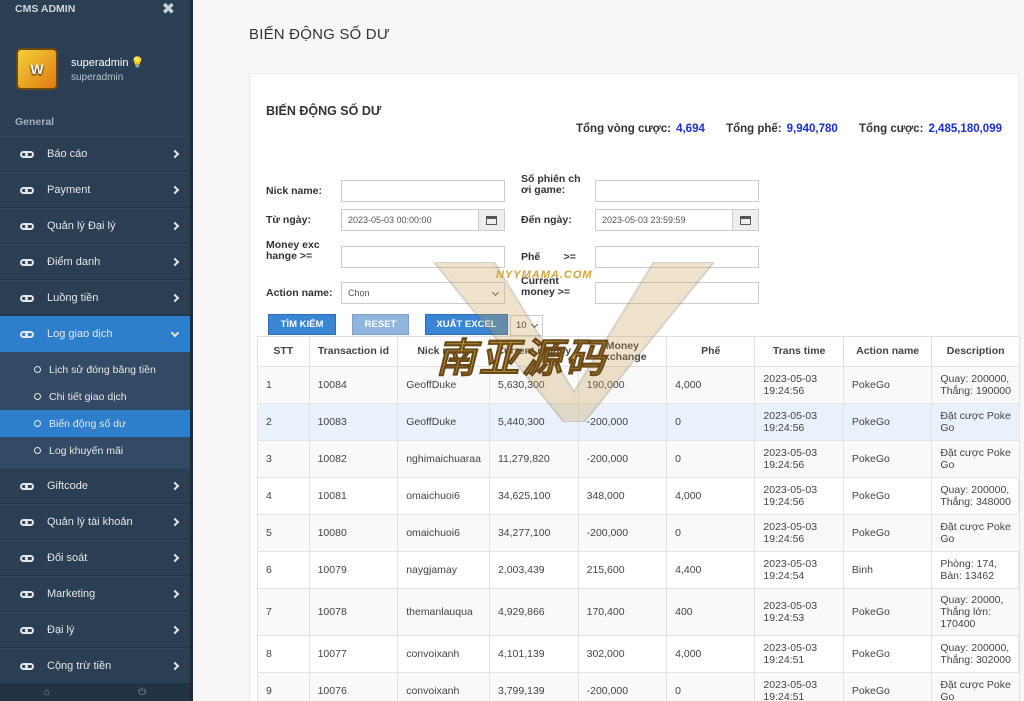 The width and height of the screenshot is (1024, 701). What do you see at coordinates (380, 324) in the screenshot?
I see `reset-button: RESET` at bounding box center [380, 324].